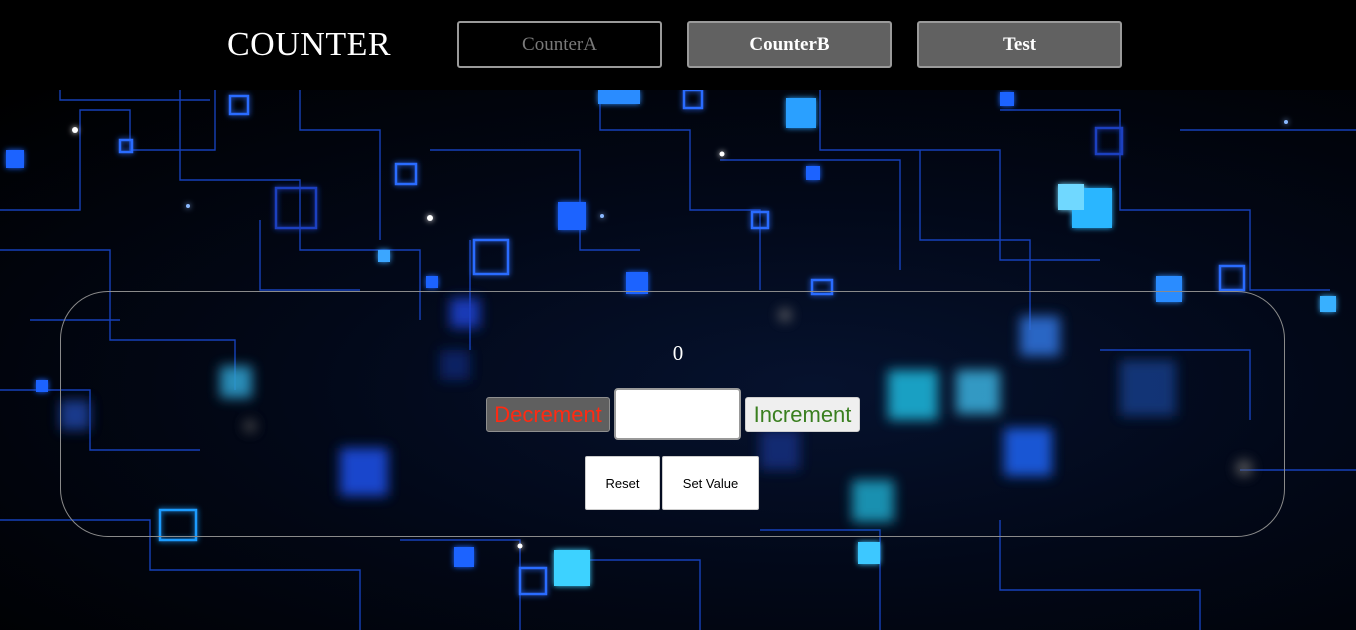 The height and width of the screenshot is (630, 1356). I want to click on nav-test-button: Test, so click(1019, 44).